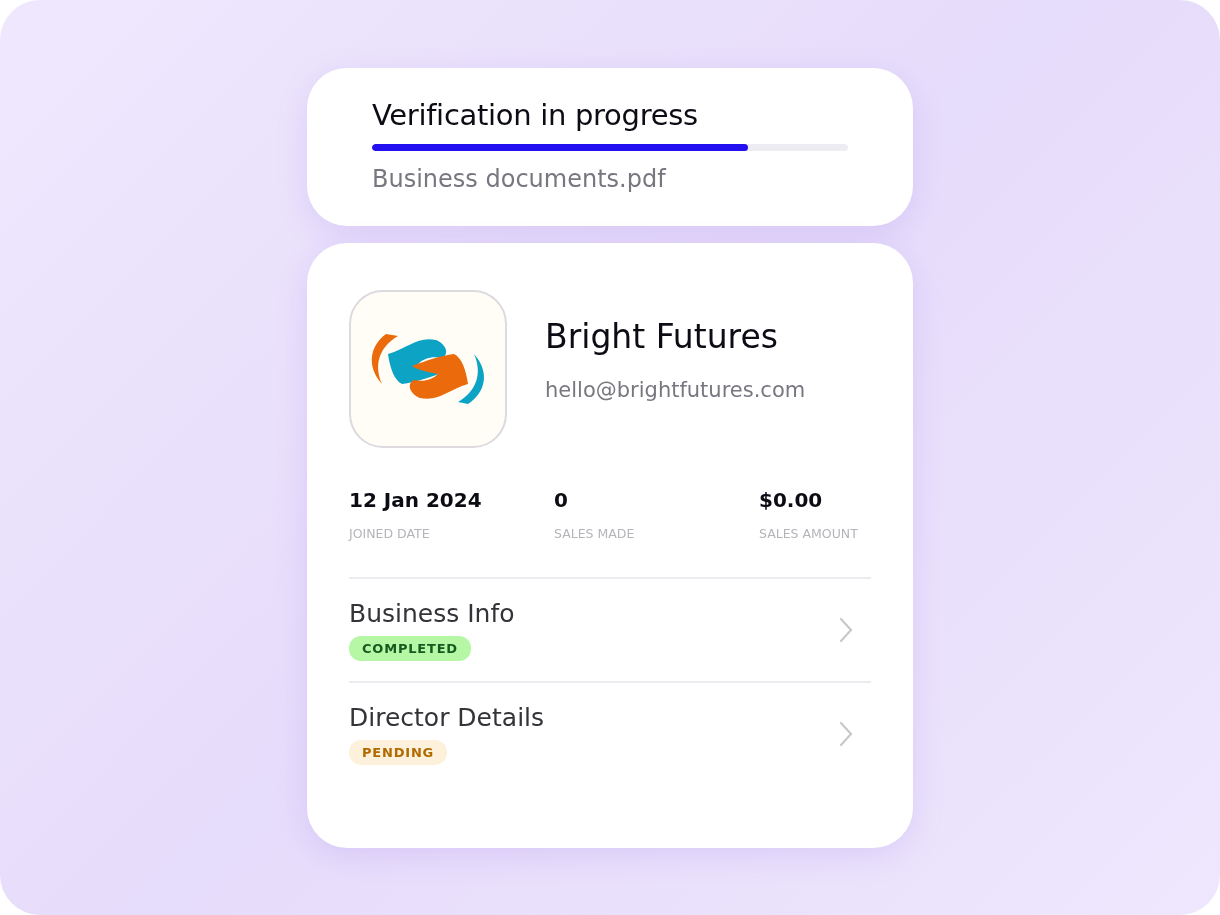 This screenshot has height=915, width=1220. Describe the element at coordinates (447, 717) in the screenshot. I see `section-title: Director Details` at that location.